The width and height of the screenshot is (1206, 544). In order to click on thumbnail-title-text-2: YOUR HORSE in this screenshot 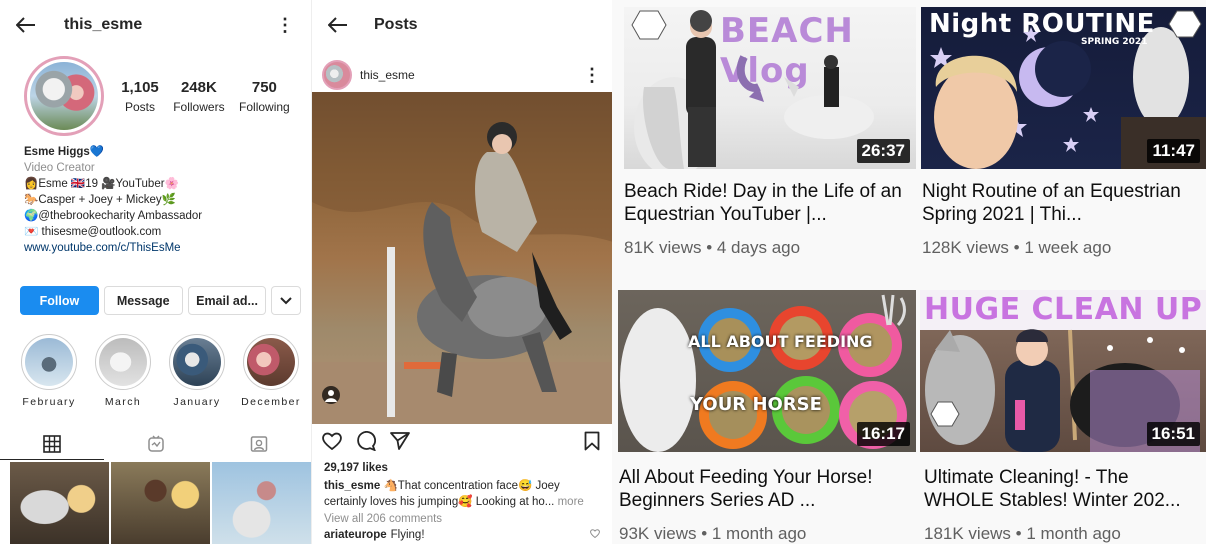, I will do `click(756, 404)`.